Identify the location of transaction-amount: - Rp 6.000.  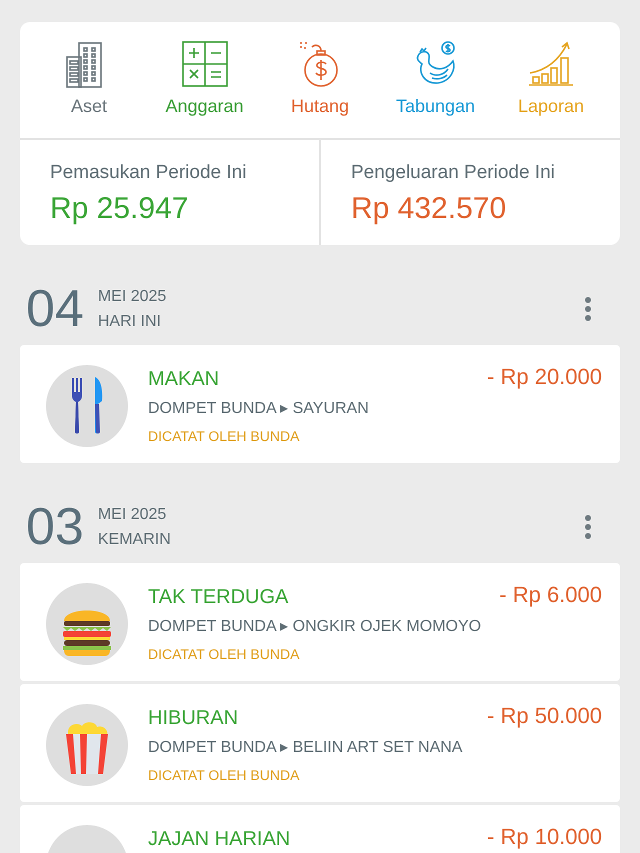
(550, 596).